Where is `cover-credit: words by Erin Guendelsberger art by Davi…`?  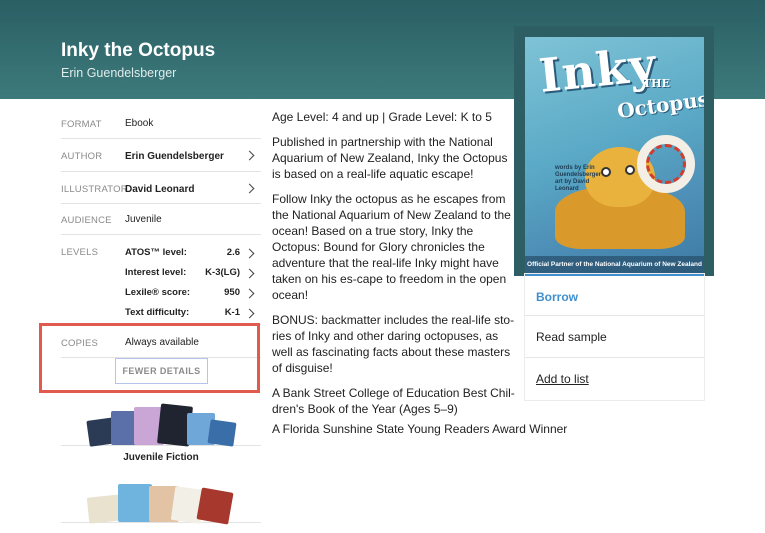 cover-credit: words by Erin Guendelsberger art by Davi… is located at coordinates (578, 178).